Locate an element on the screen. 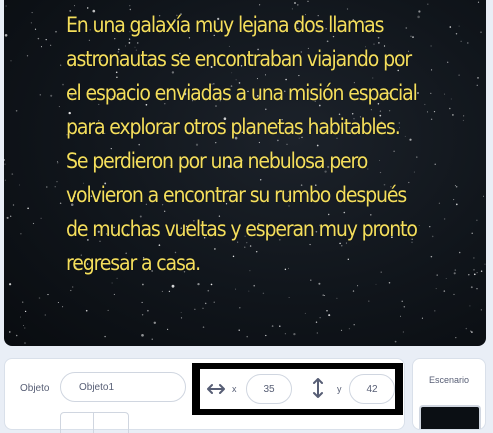 This screenshot has height=433, width=493. visibility-toggle-group is located at coordinates (94, 422).